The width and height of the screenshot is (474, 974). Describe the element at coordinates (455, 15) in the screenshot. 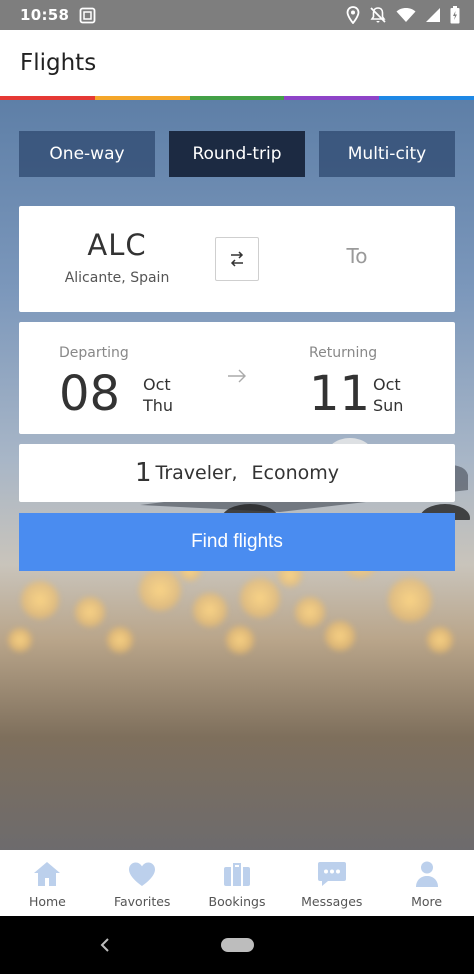

I see `battery-icon` at that location.